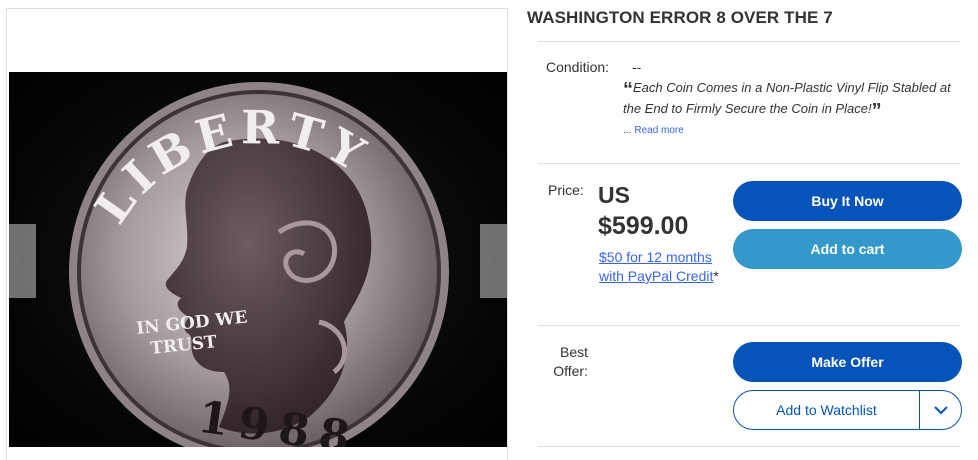  Describe the element at coordinates (578, 67) in the screenshot. I see `condition-label: Condition:` at that location.